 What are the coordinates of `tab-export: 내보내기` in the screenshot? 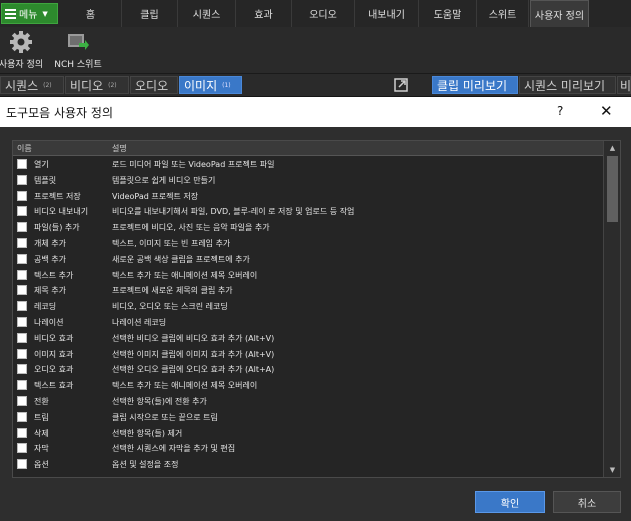 It's located at (387, 13).